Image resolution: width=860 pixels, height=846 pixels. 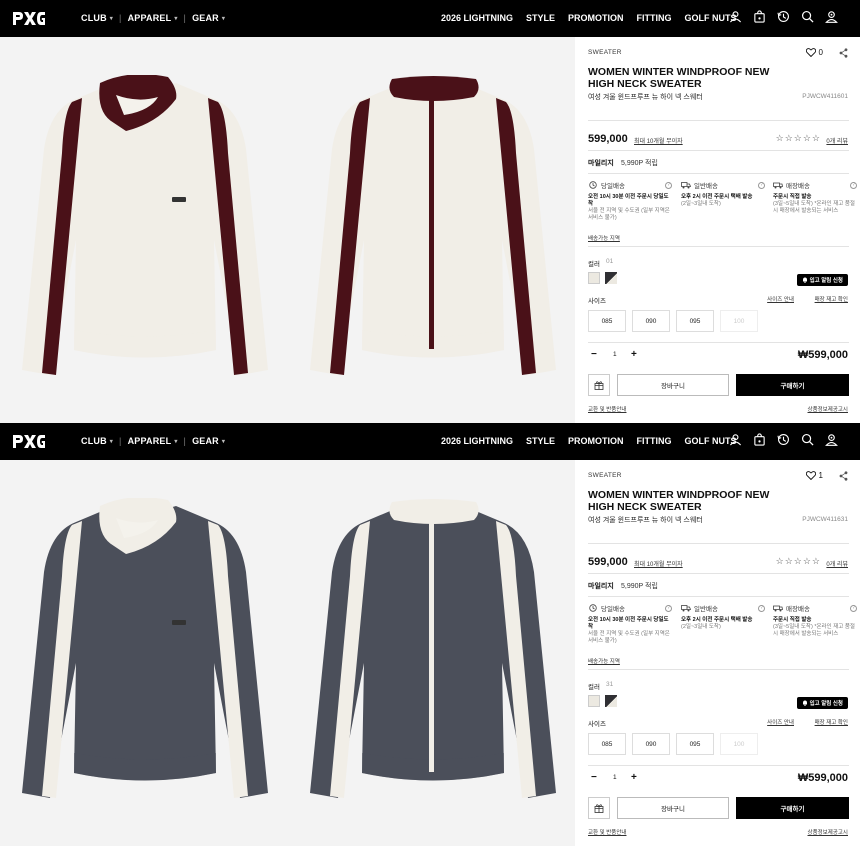 What do you see at coordinates (645, 97) in the screenshot?
I see `product-subtitle: 여성 겨울 윈드프루프 뉴 하이 넥 스웨터` at bounding box center [645, 97].